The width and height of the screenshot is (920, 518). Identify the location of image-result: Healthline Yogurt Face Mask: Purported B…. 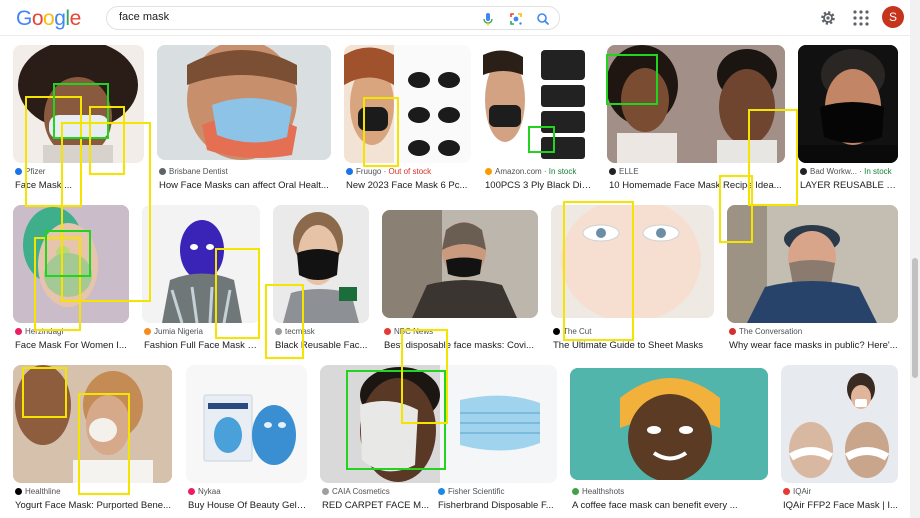
(92, 440).